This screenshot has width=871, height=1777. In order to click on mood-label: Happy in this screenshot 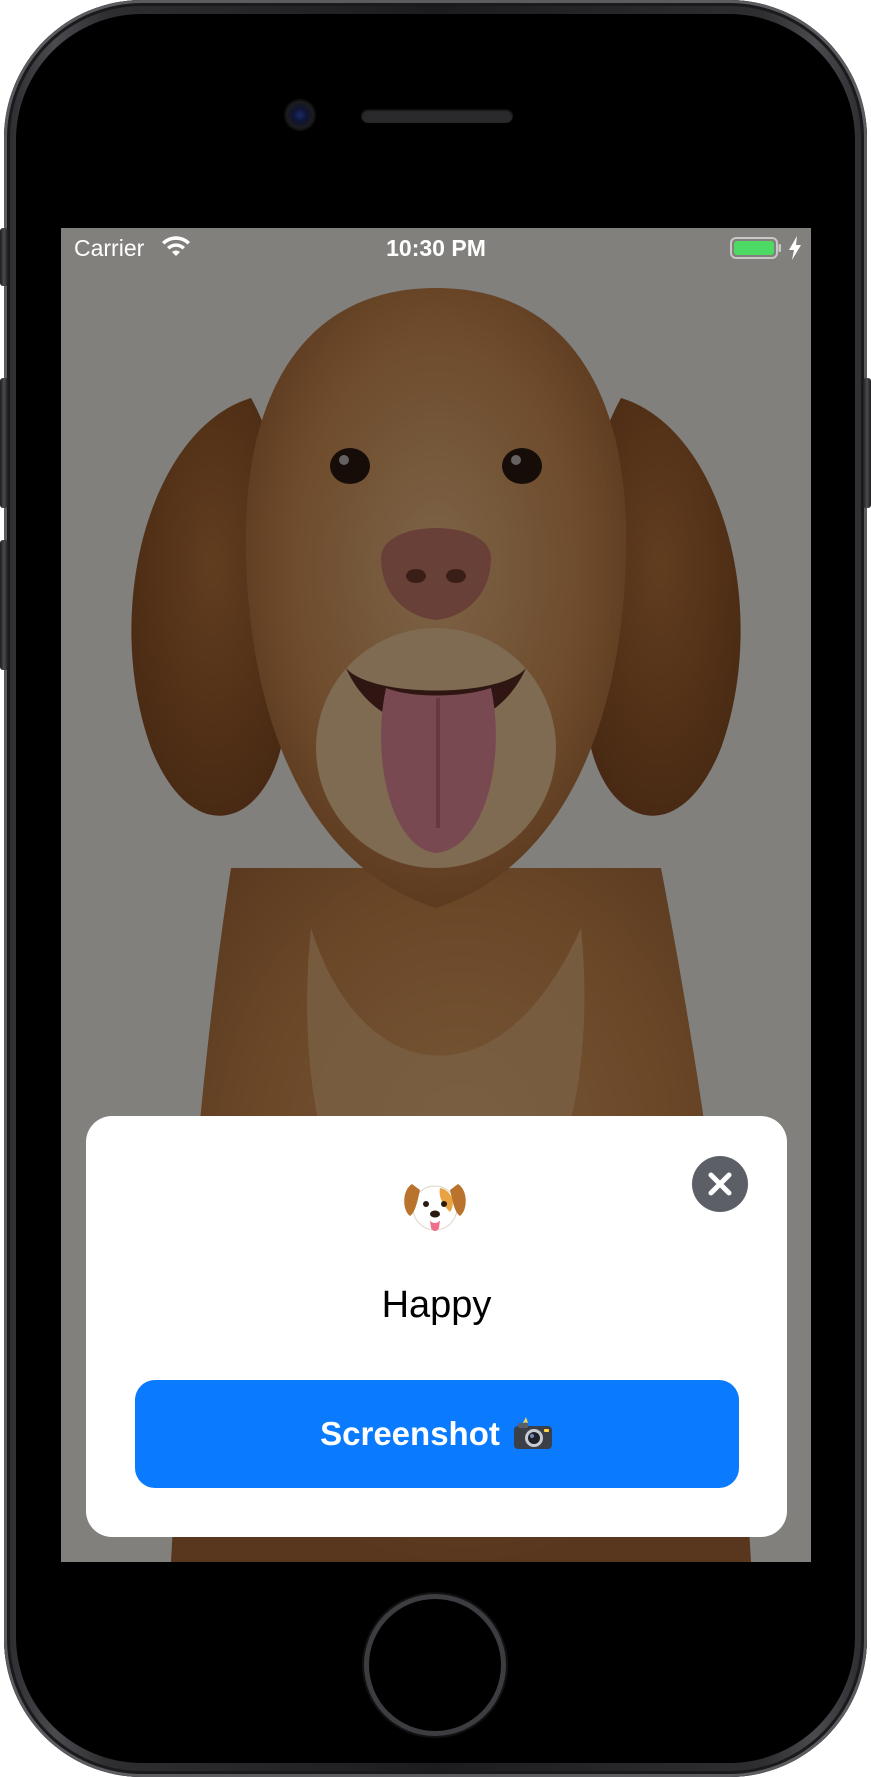, I will do `click(436, 1305)`.